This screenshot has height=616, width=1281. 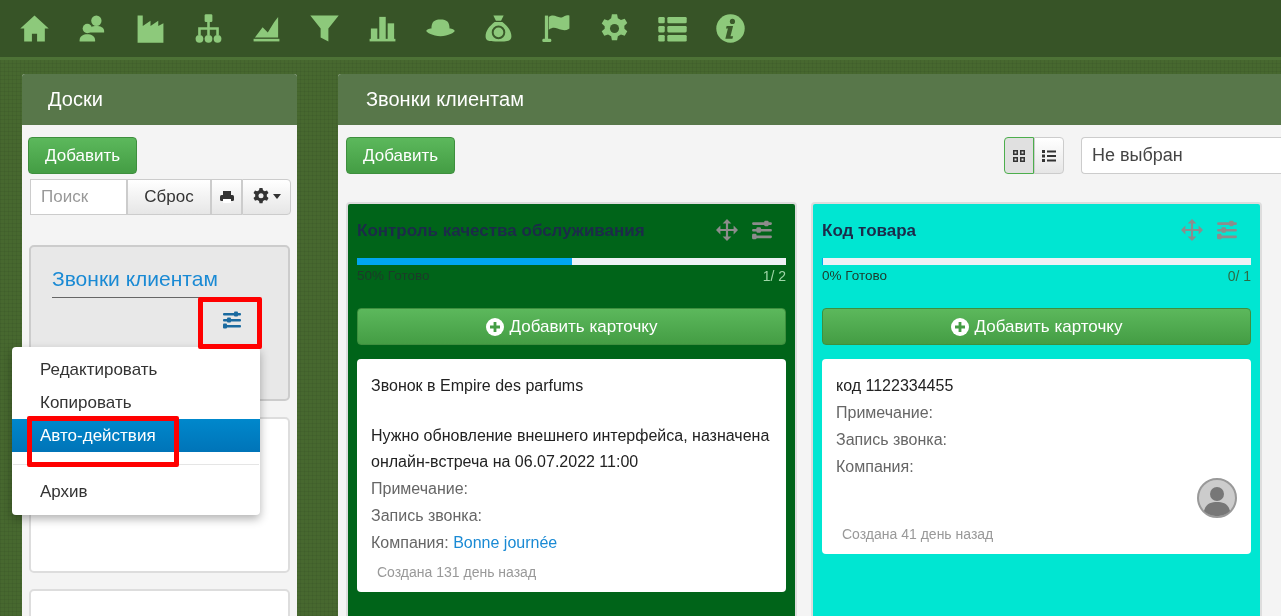 I want to click on grid-icon, so click(x=1019, y=155).